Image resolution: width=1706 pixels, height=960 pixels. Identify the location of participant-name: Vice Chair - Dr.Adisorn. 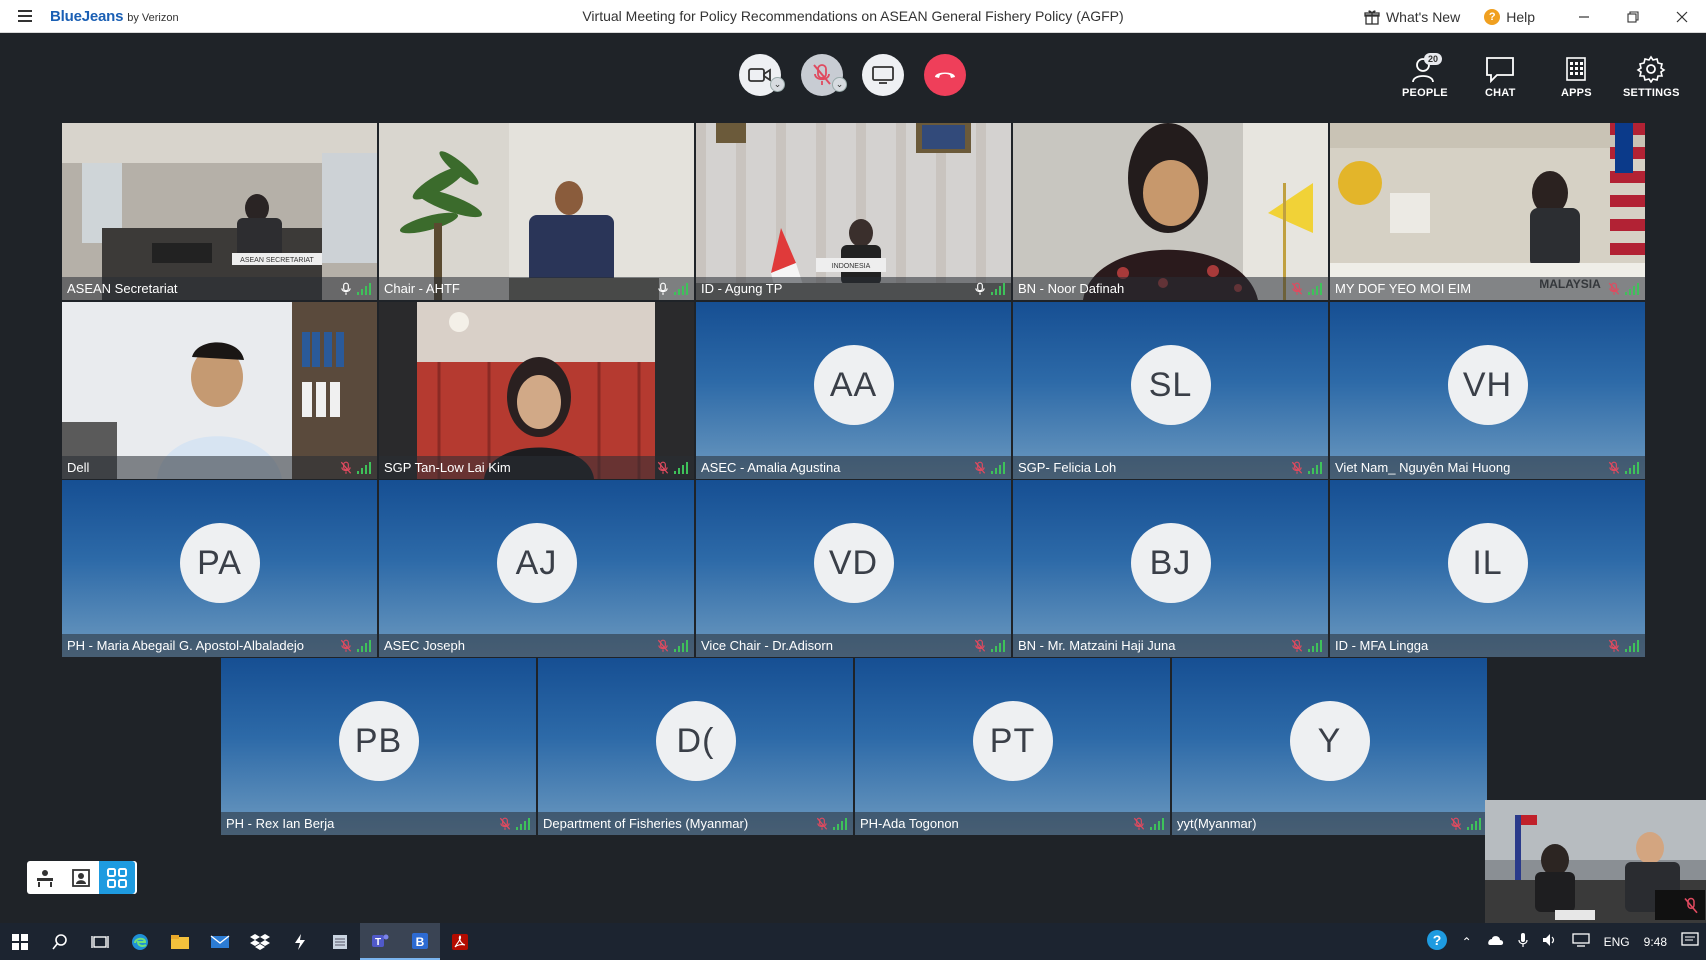
(767, 645).